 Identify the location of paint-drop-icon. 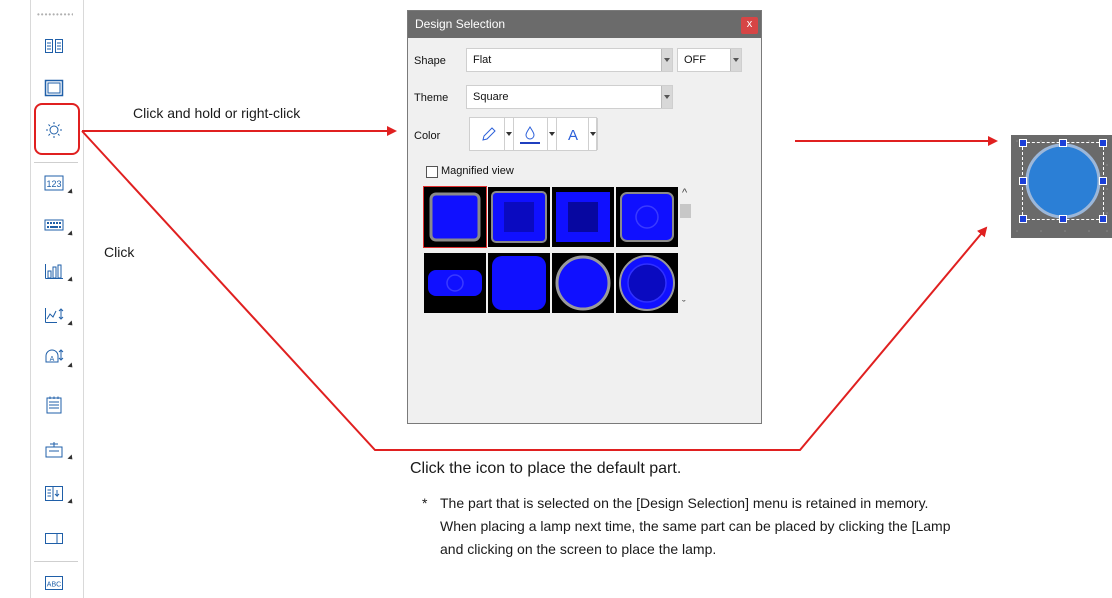
(530, 135).